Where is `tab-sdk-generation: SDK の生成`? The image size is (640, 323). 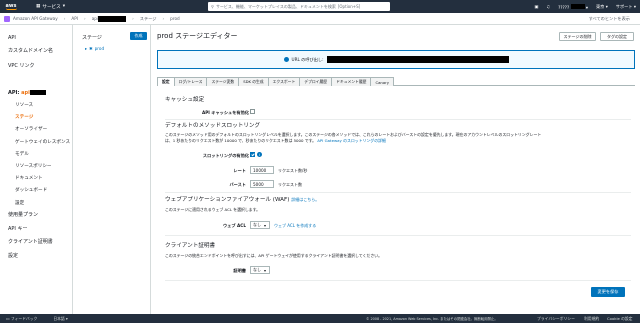
tab-sdk-generation: SDK の生成 is located at coordinates (253, 81).